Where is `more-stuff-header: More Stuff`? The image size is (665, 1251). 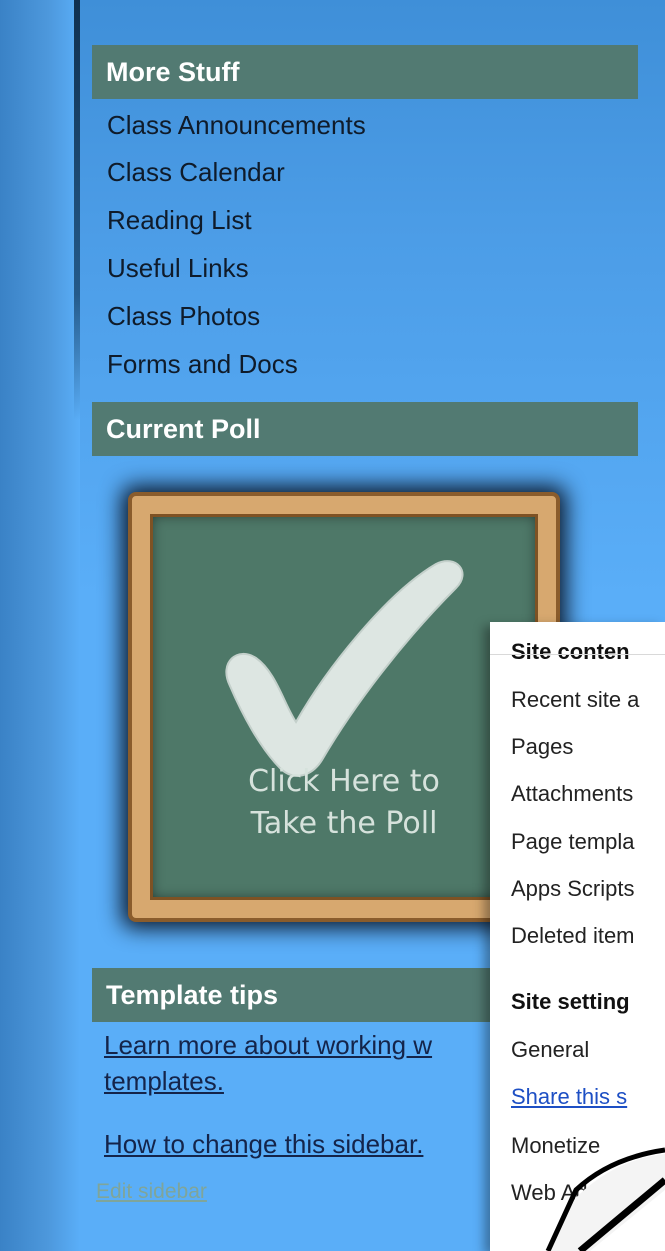 more-stuff-header: More Stuff is located at coordinates (365, 72).